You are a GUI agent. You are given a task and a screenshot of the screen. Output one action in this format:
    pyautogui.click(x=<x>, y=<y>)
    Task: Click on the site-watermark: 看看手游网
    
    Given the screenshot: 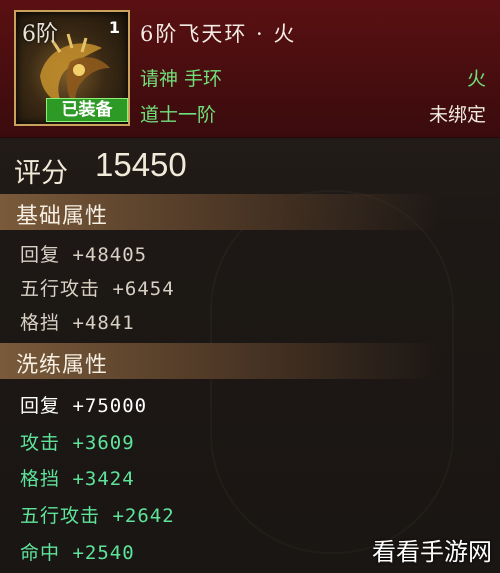 What is the action you would take?
    pyautogui.click(x=432, y=552)
    